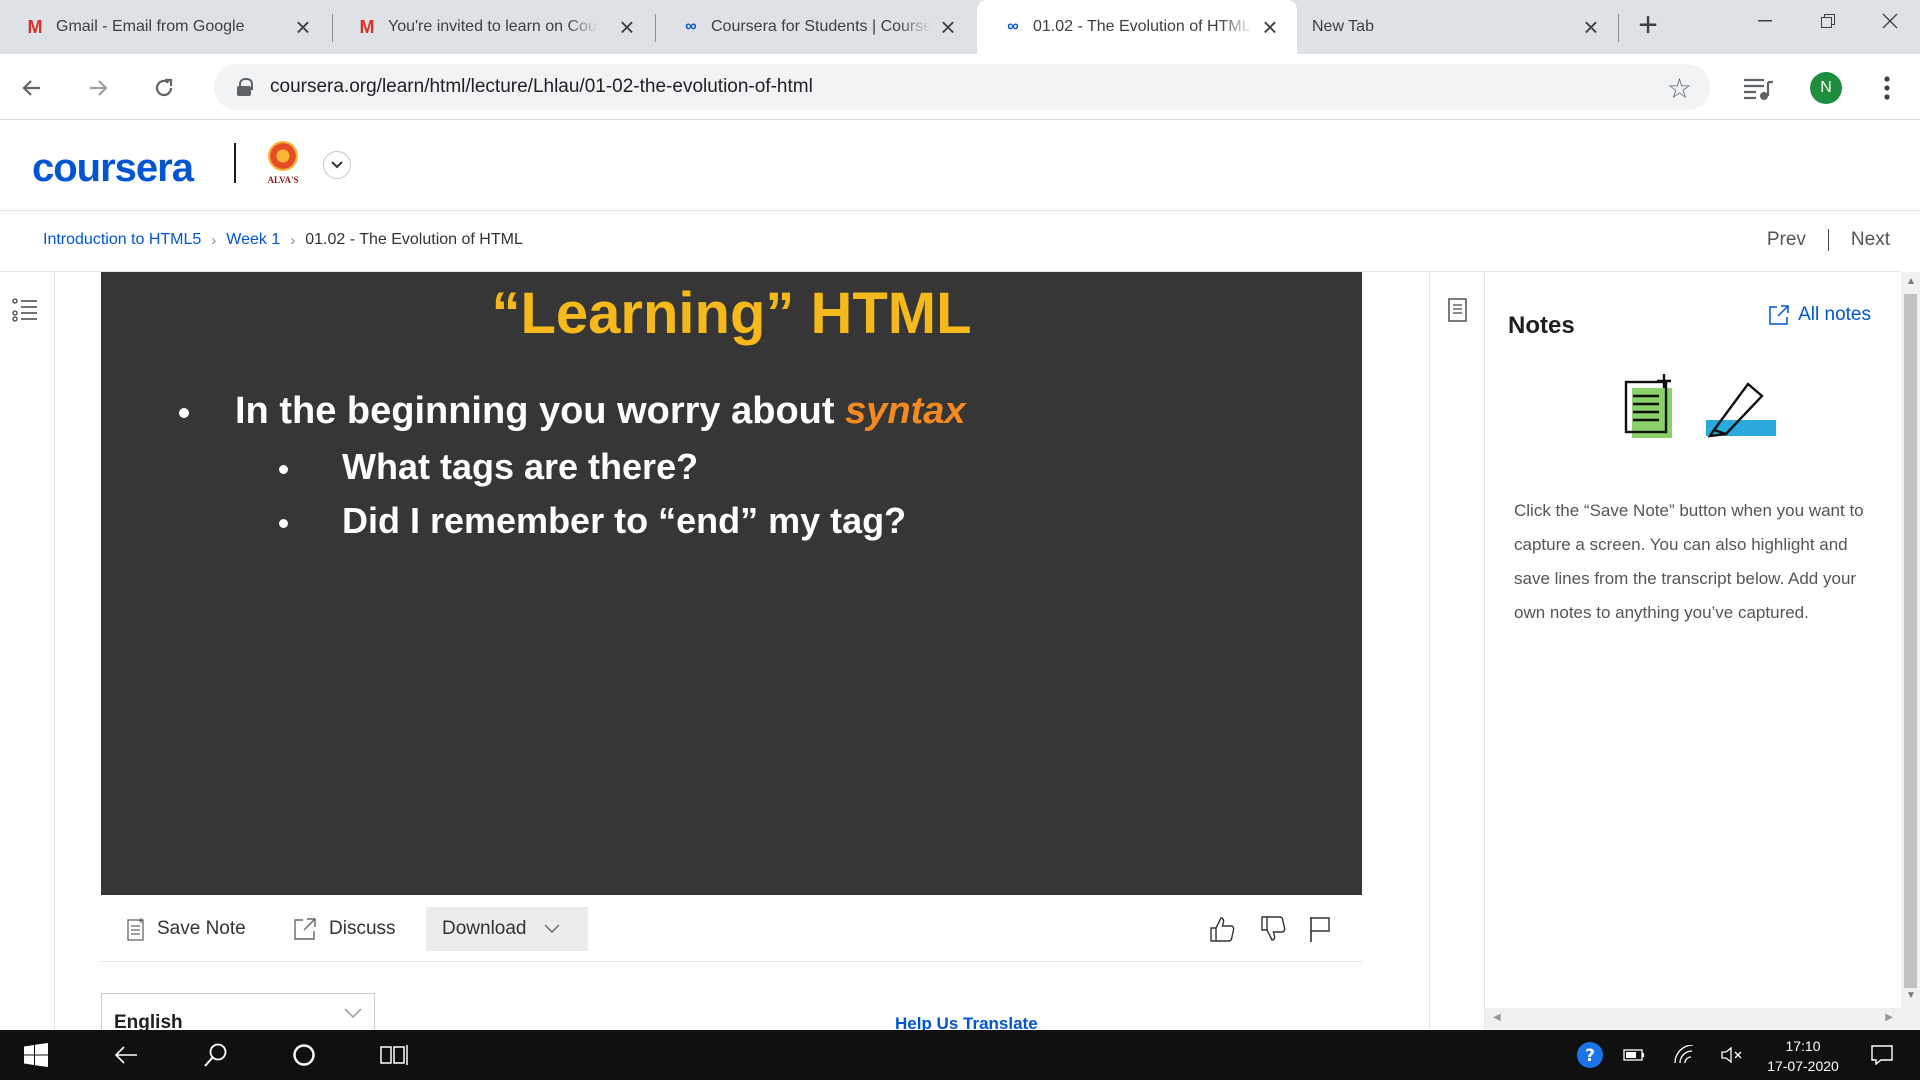 Image resolution: width=1920 pixels, height=1080 pixels. Describe the element at coordinates (905, 411) in the screenshot. I see `slide-bullet-accent: syntax` at that location.